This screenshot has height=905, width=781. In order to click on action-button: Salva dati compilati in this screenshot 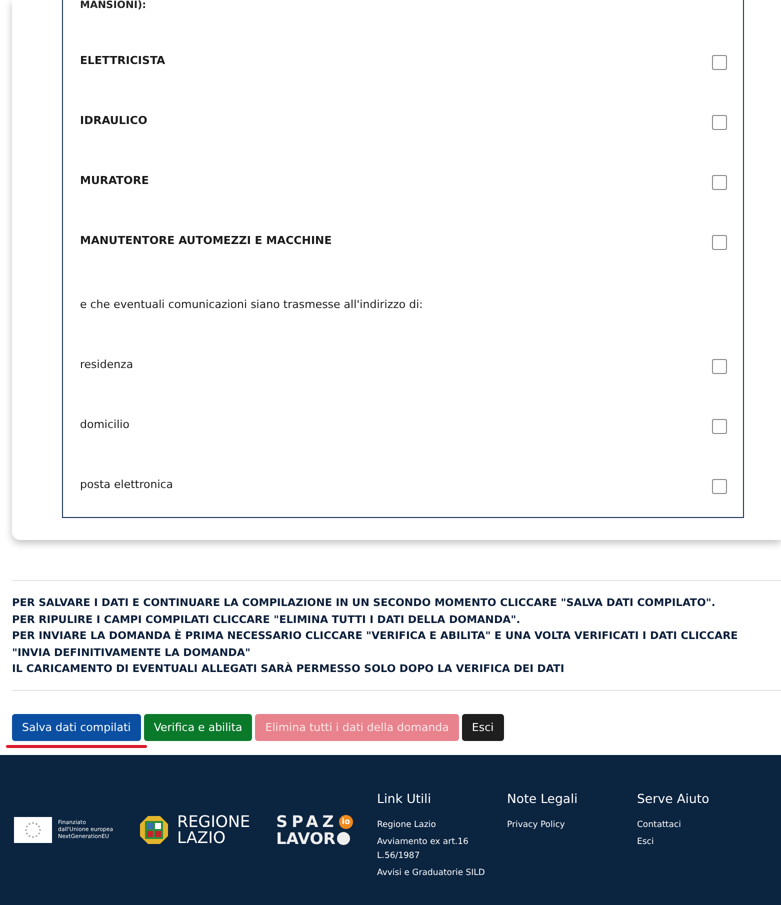, I will do `click(76, 727)`.